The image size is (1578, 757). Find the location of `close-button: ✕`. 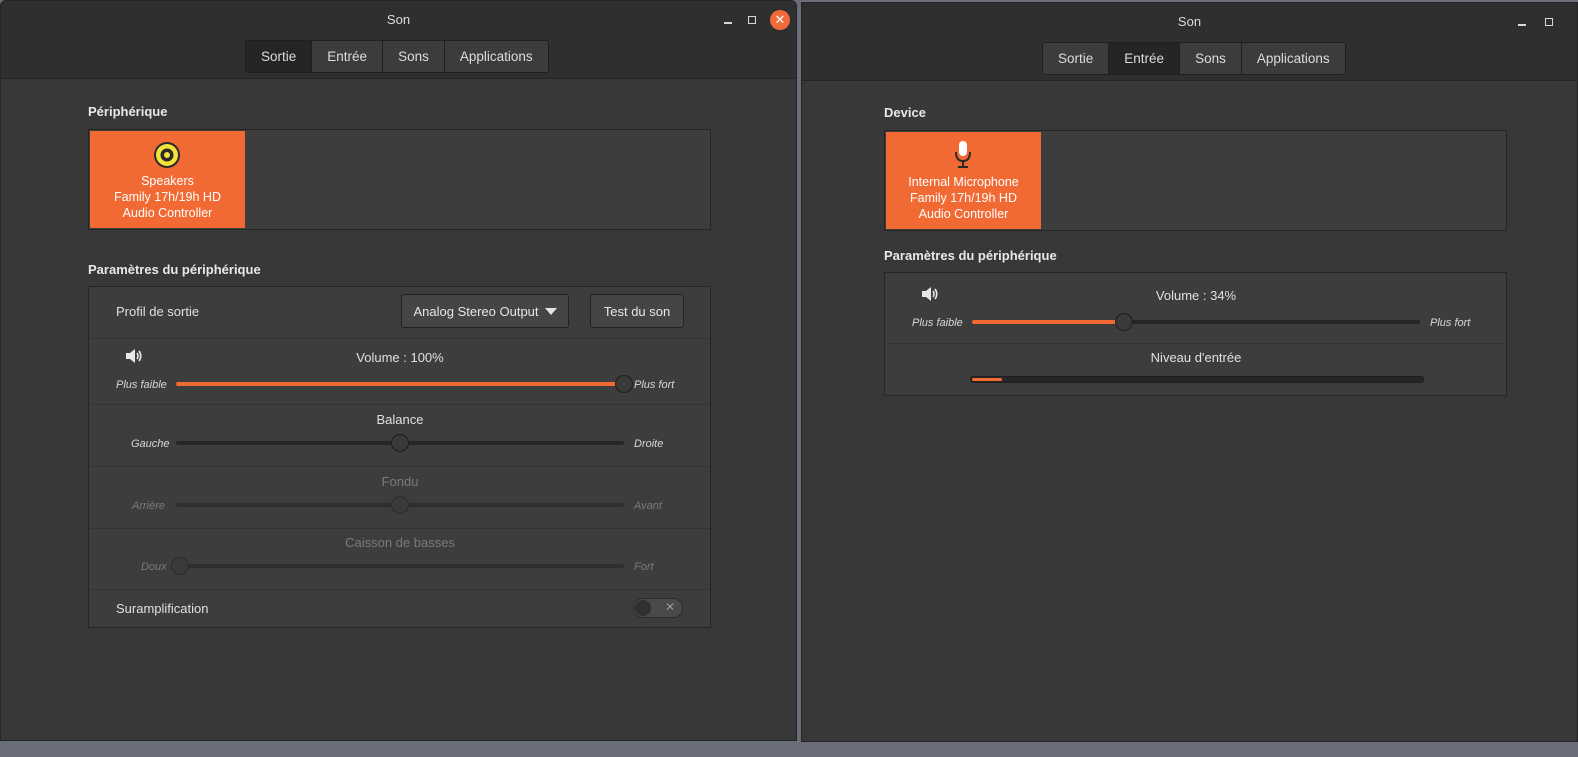

close-button: ✕ is located at coordinates (780, 20).